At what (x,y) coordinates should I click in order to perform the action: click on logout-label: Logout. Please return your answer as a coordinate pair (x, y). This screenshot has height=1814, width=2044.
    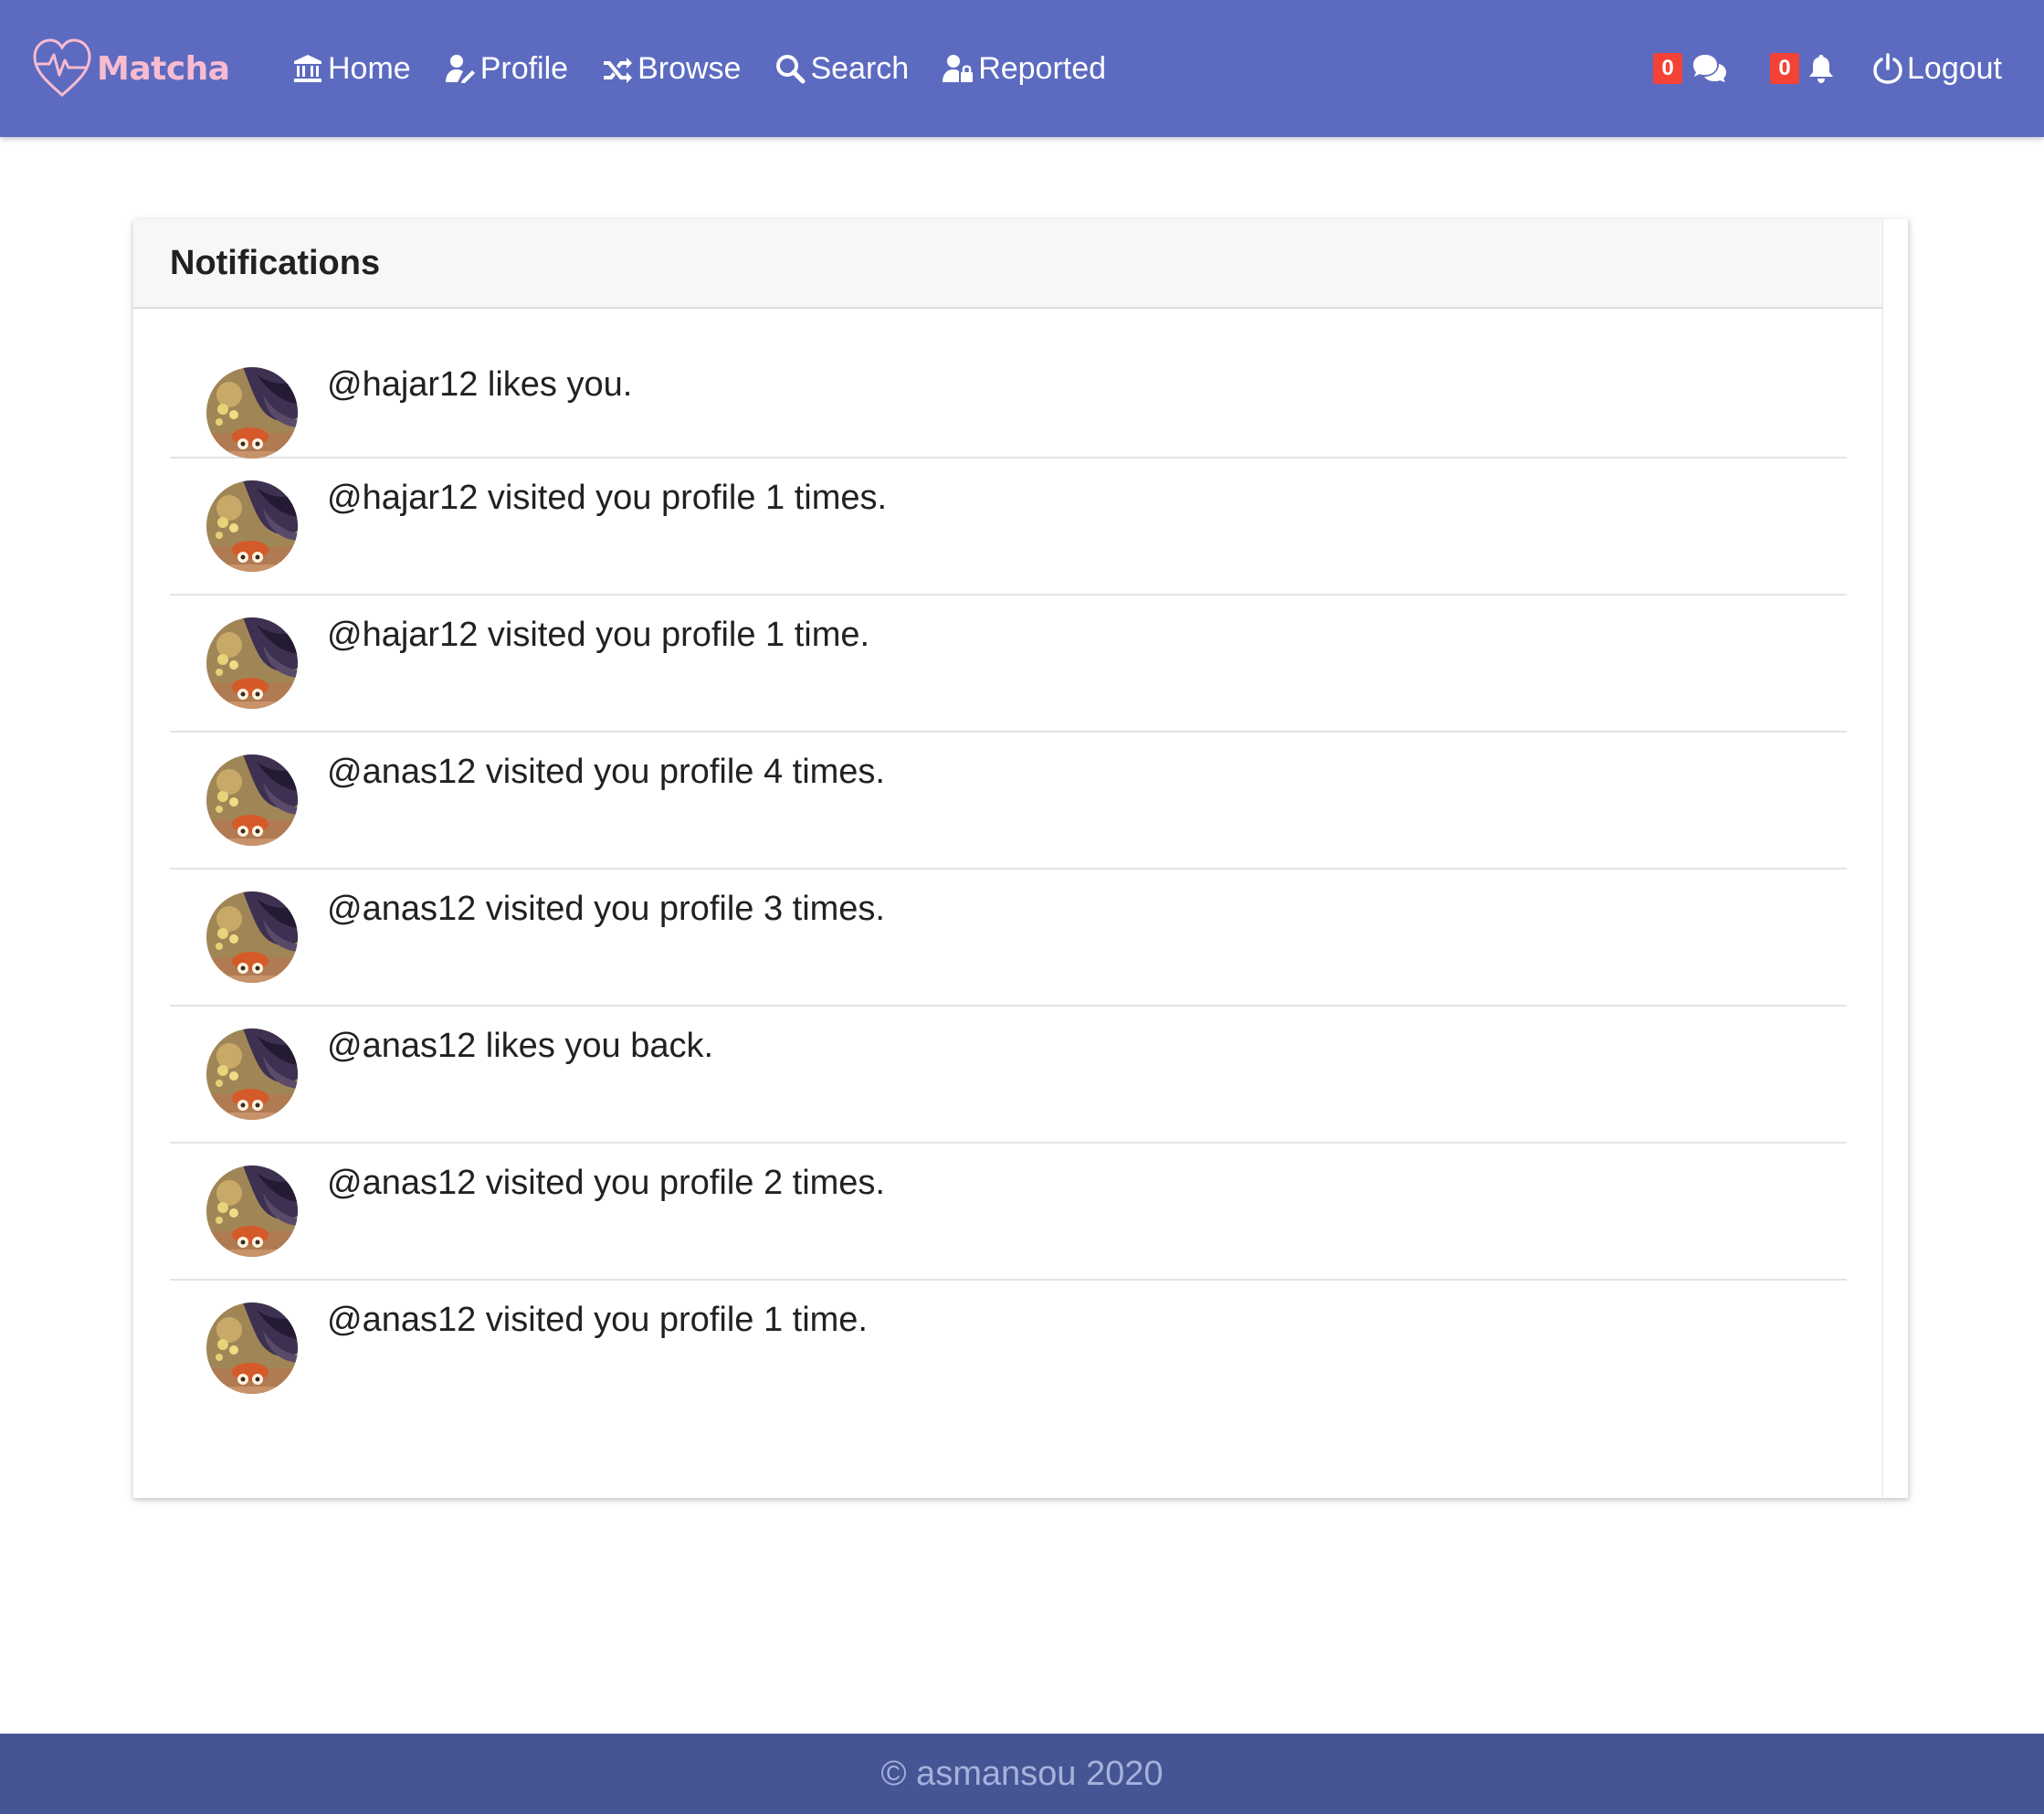
    Looking at the image, I should click on (1954, 68).